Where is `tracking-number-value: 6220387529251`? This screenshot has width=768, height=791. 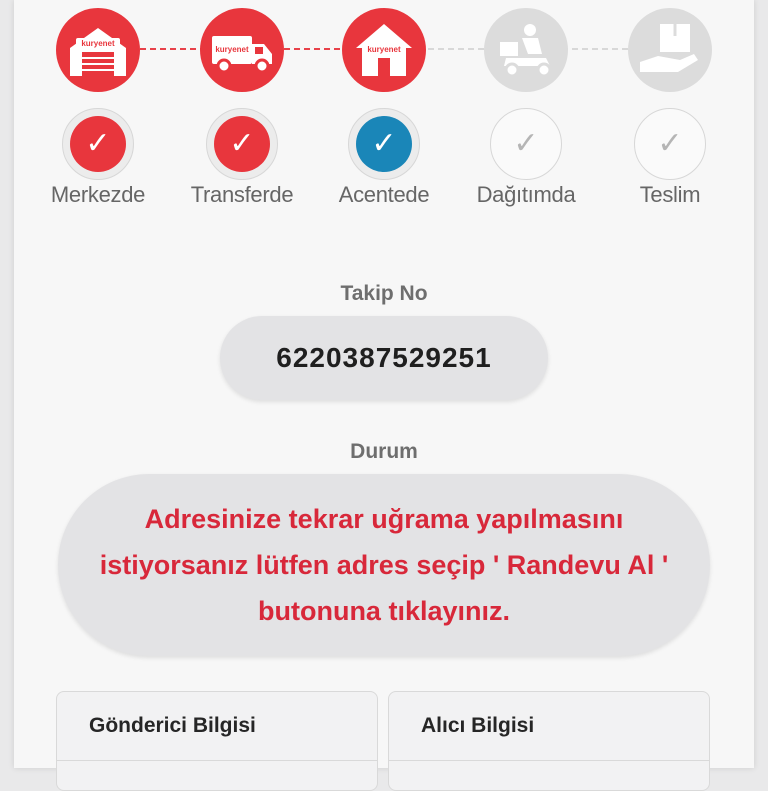 tracking-number-value: 6220387529251 is located at coordinates (384, 358).